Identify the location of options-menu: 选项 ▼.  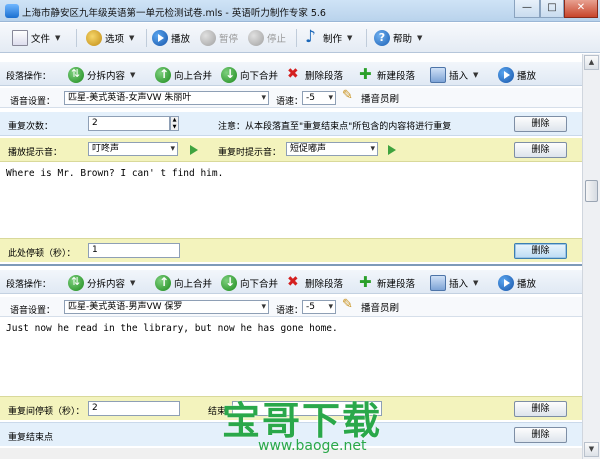
(110, 38).